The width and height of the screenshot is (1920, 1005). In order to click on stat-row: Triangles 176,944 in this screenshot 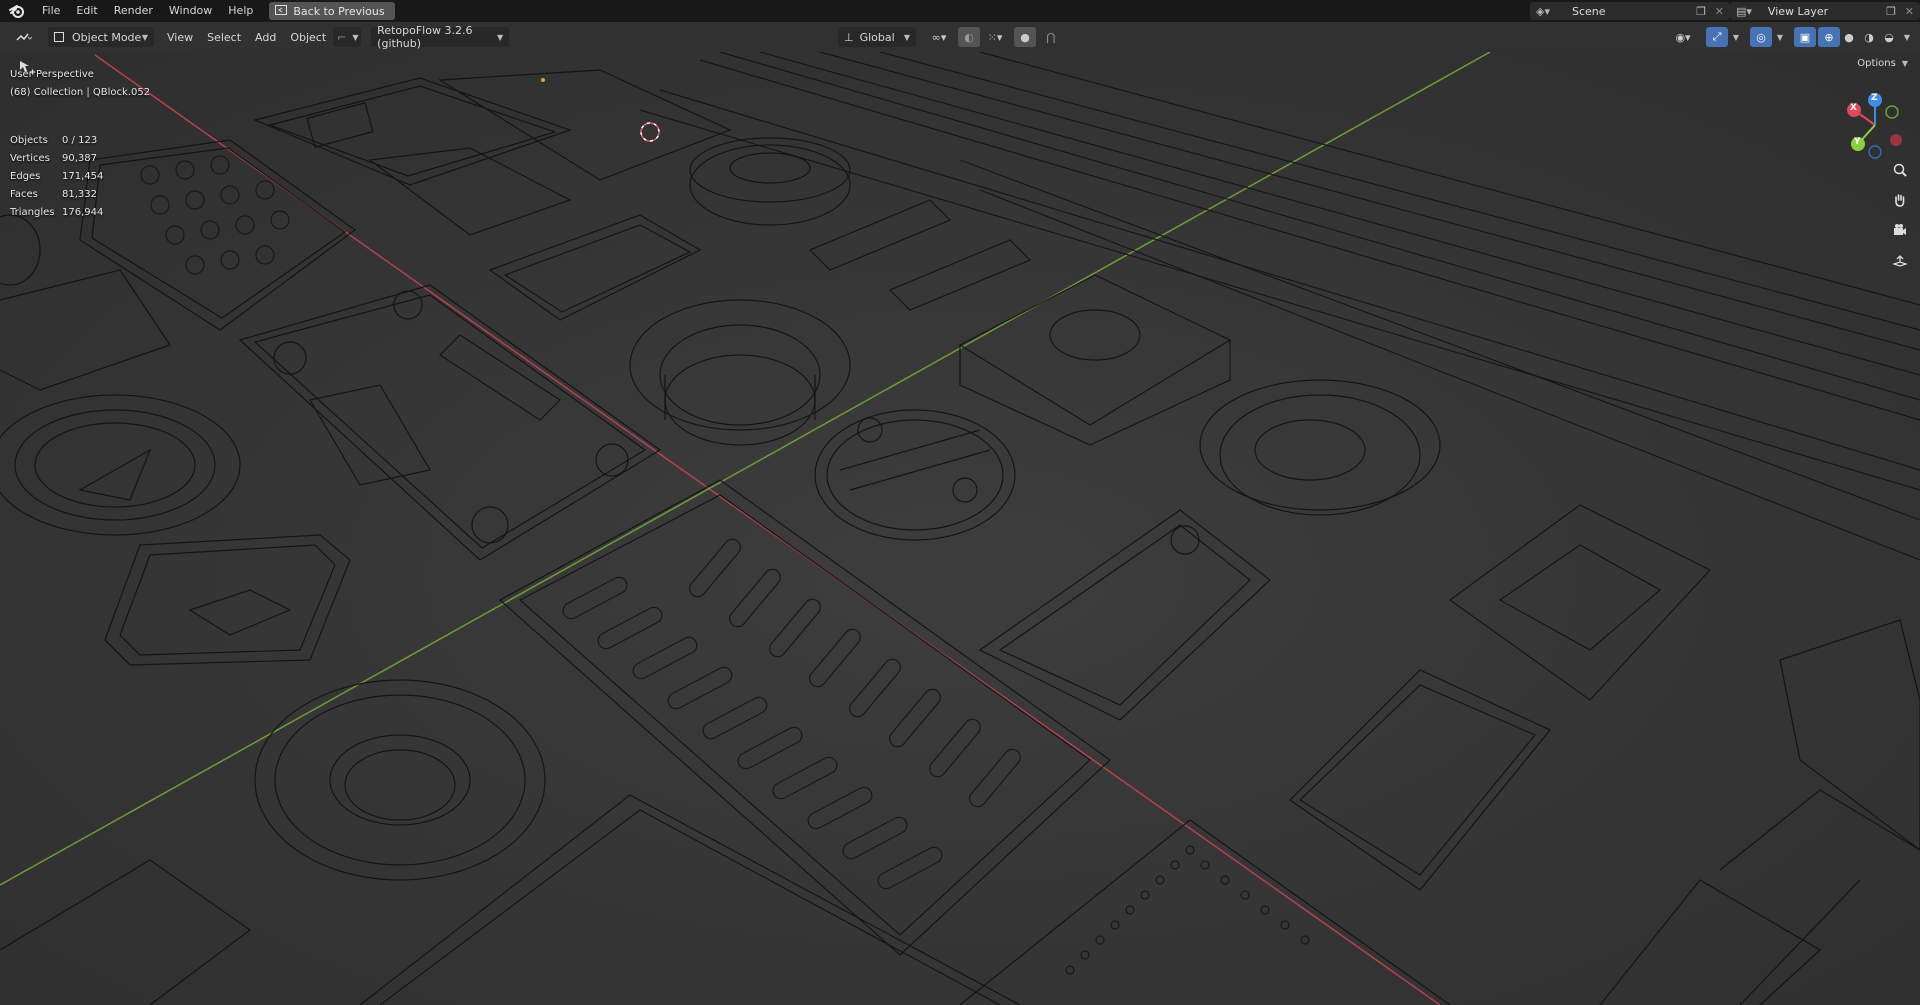, I will do `click(57, 212)`.